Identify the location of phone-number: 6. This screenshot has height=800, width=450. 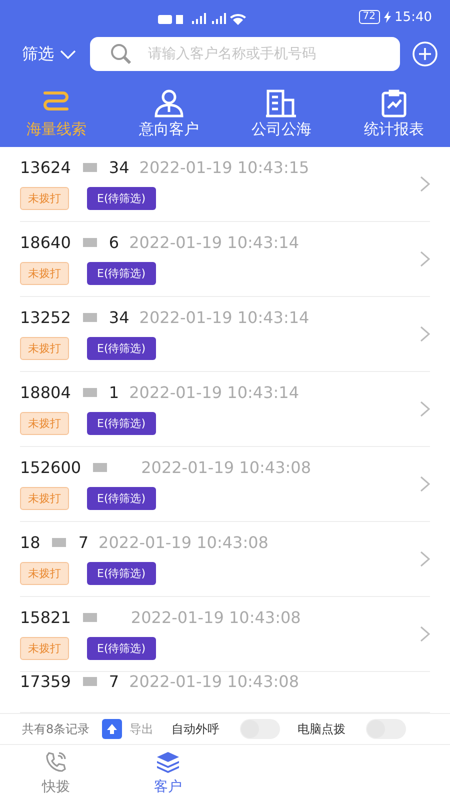
(114, 242).